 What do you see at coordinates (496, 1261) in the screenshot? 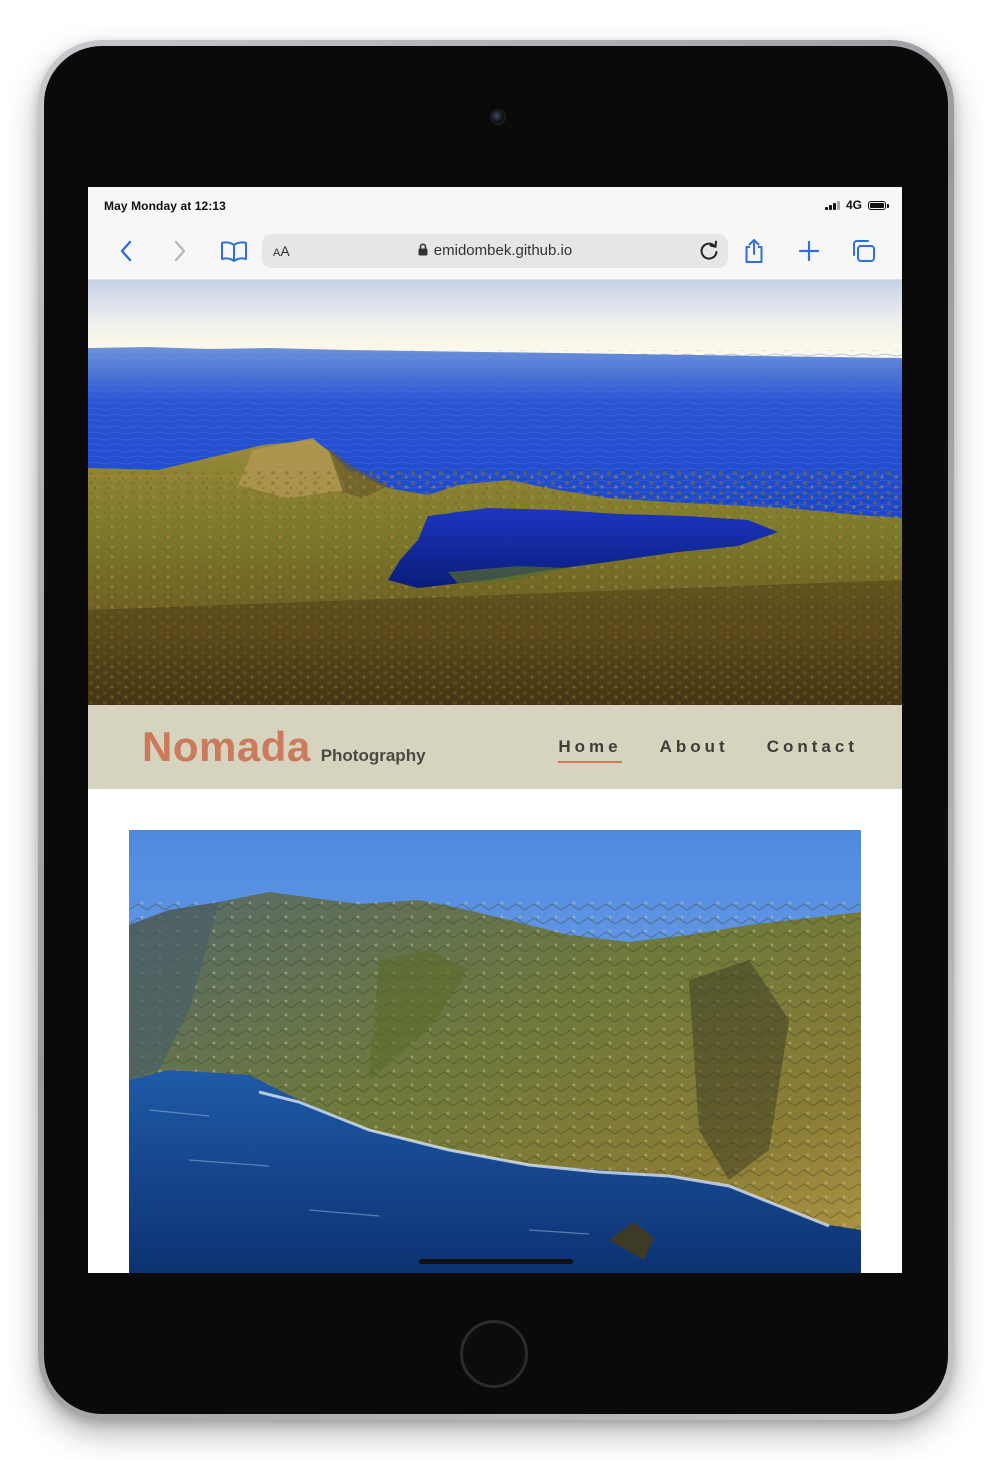
I see `home-indicator` at bounding box center [496, 1261].